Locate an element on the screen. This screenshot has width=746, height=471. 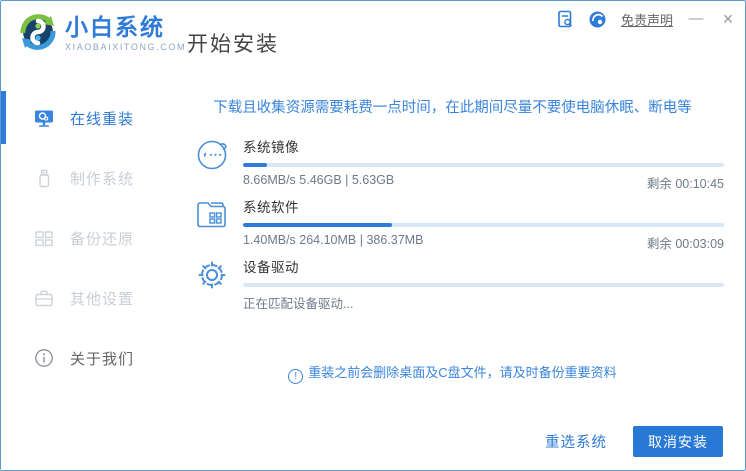
briefcase-icon is located at coordinates (44, 298).